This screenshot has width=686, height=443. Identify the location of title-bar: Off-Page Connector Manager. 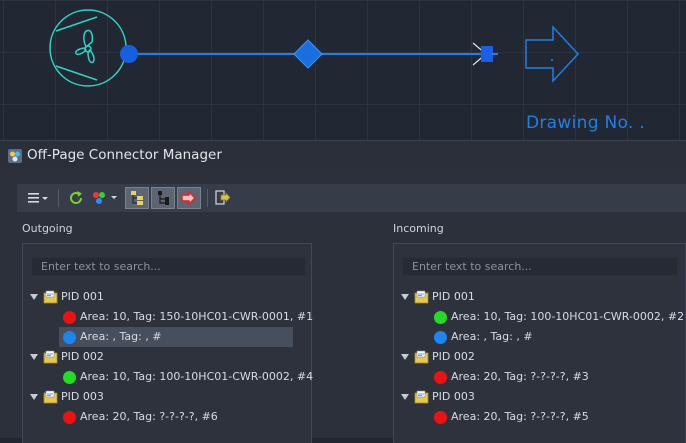
(343, 155).